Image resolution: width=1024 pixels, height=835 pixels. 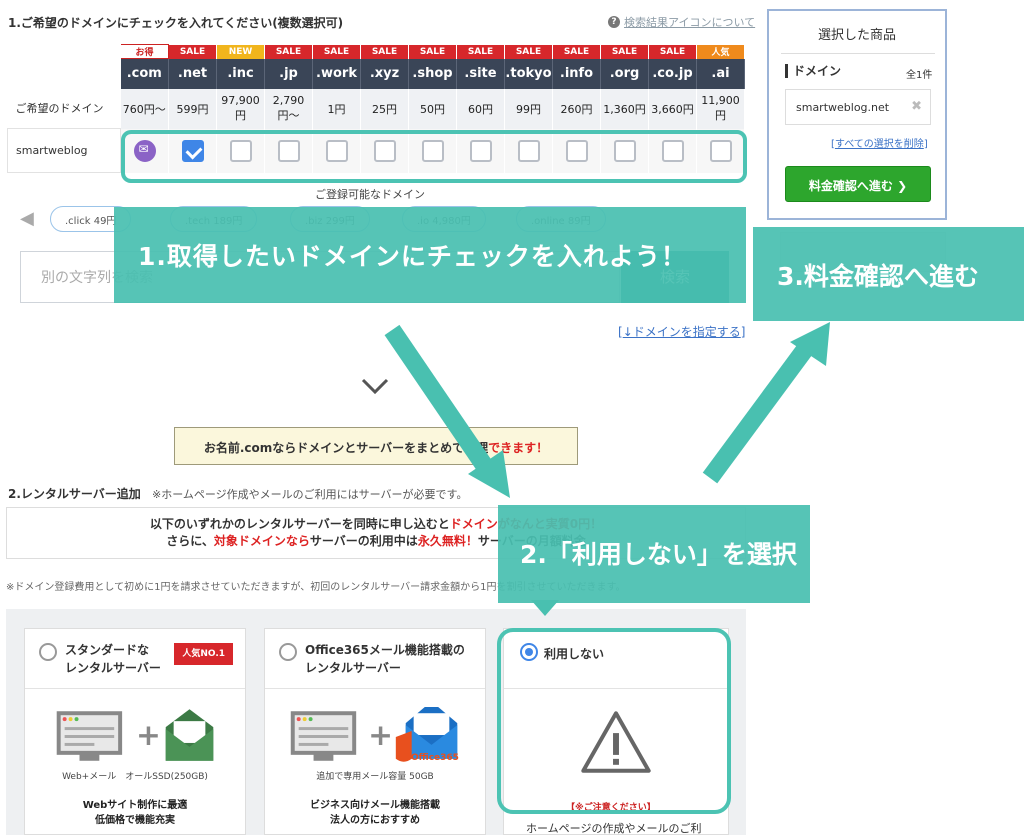 I want to click on plan-none-footer: ホームページの作成やメールのご利, so click(x=614, y=828).